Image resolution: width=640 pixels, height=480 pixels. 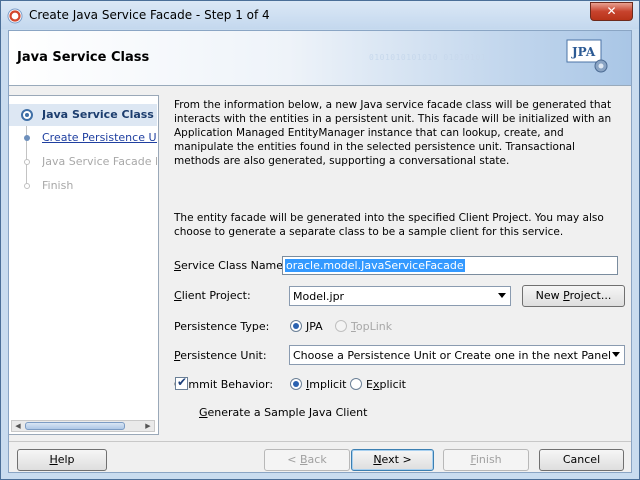 I want to click on jpa-logo-text: JPA, so click(x=583, y=52).